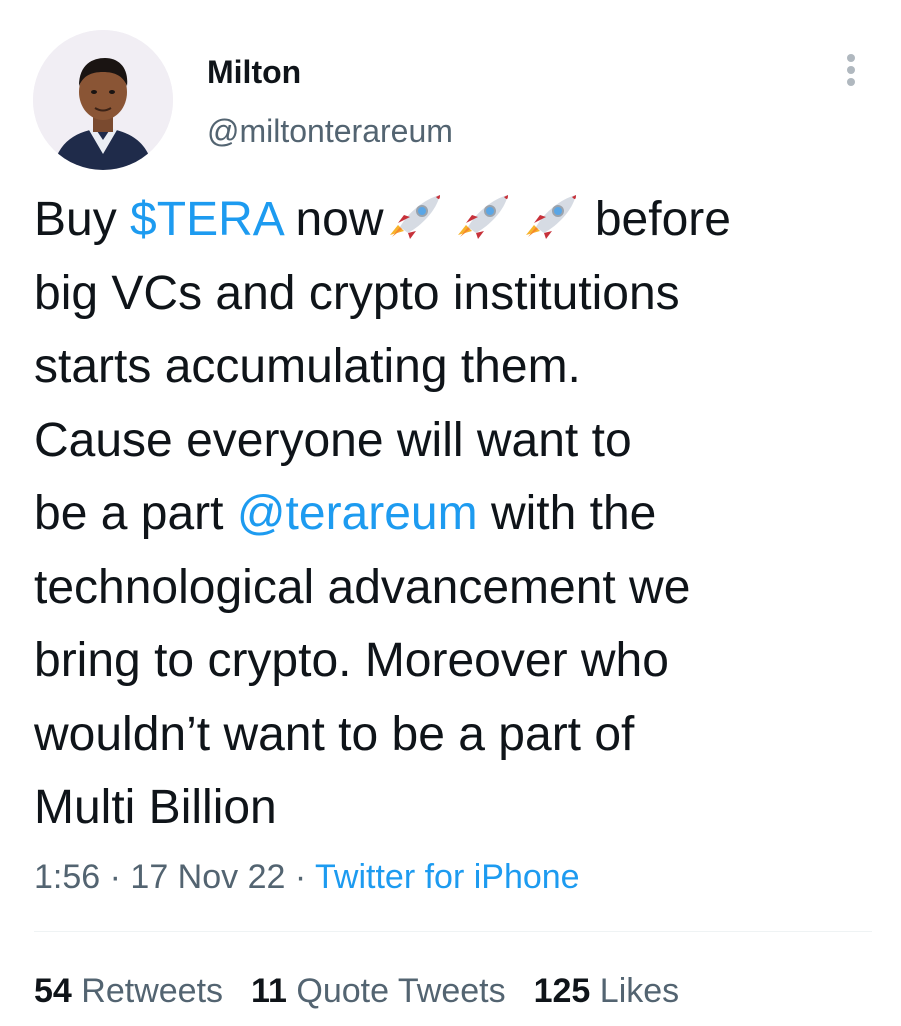 This screenshot has width=901, height=1026. Describe the element at coordinates (135, 513) in the screenshot. I see `text-segment: be a part` at that location.